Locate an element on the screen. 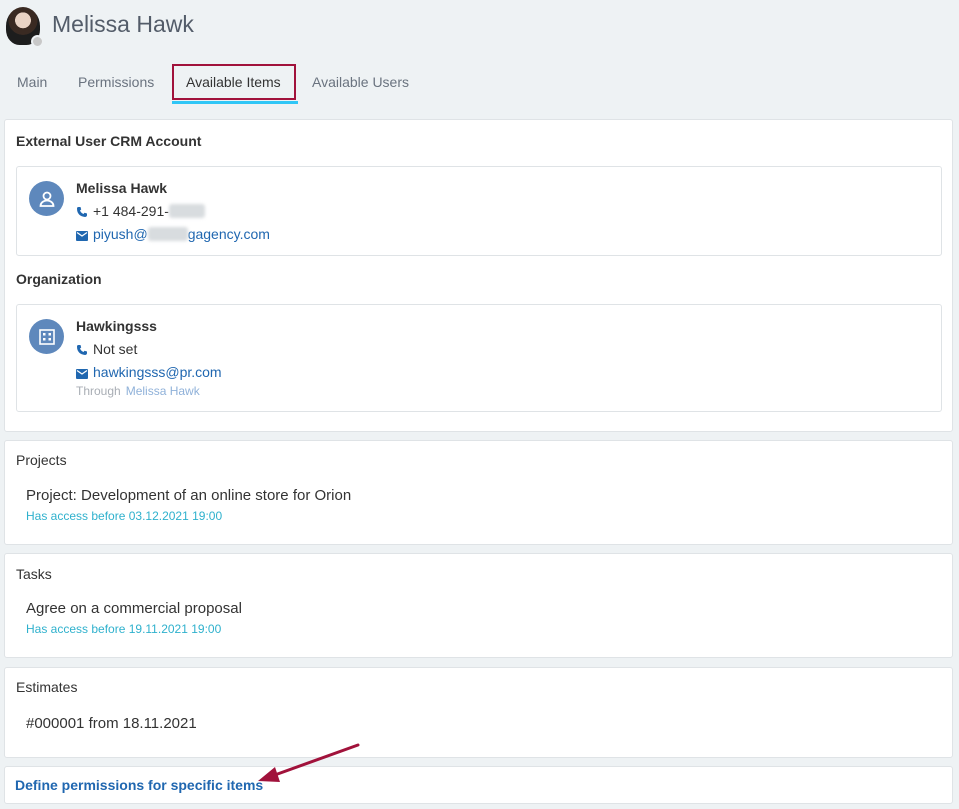 The image size is (959, 809). contact-phone-value: +1 484-291- is located at coordinates (131, 211).